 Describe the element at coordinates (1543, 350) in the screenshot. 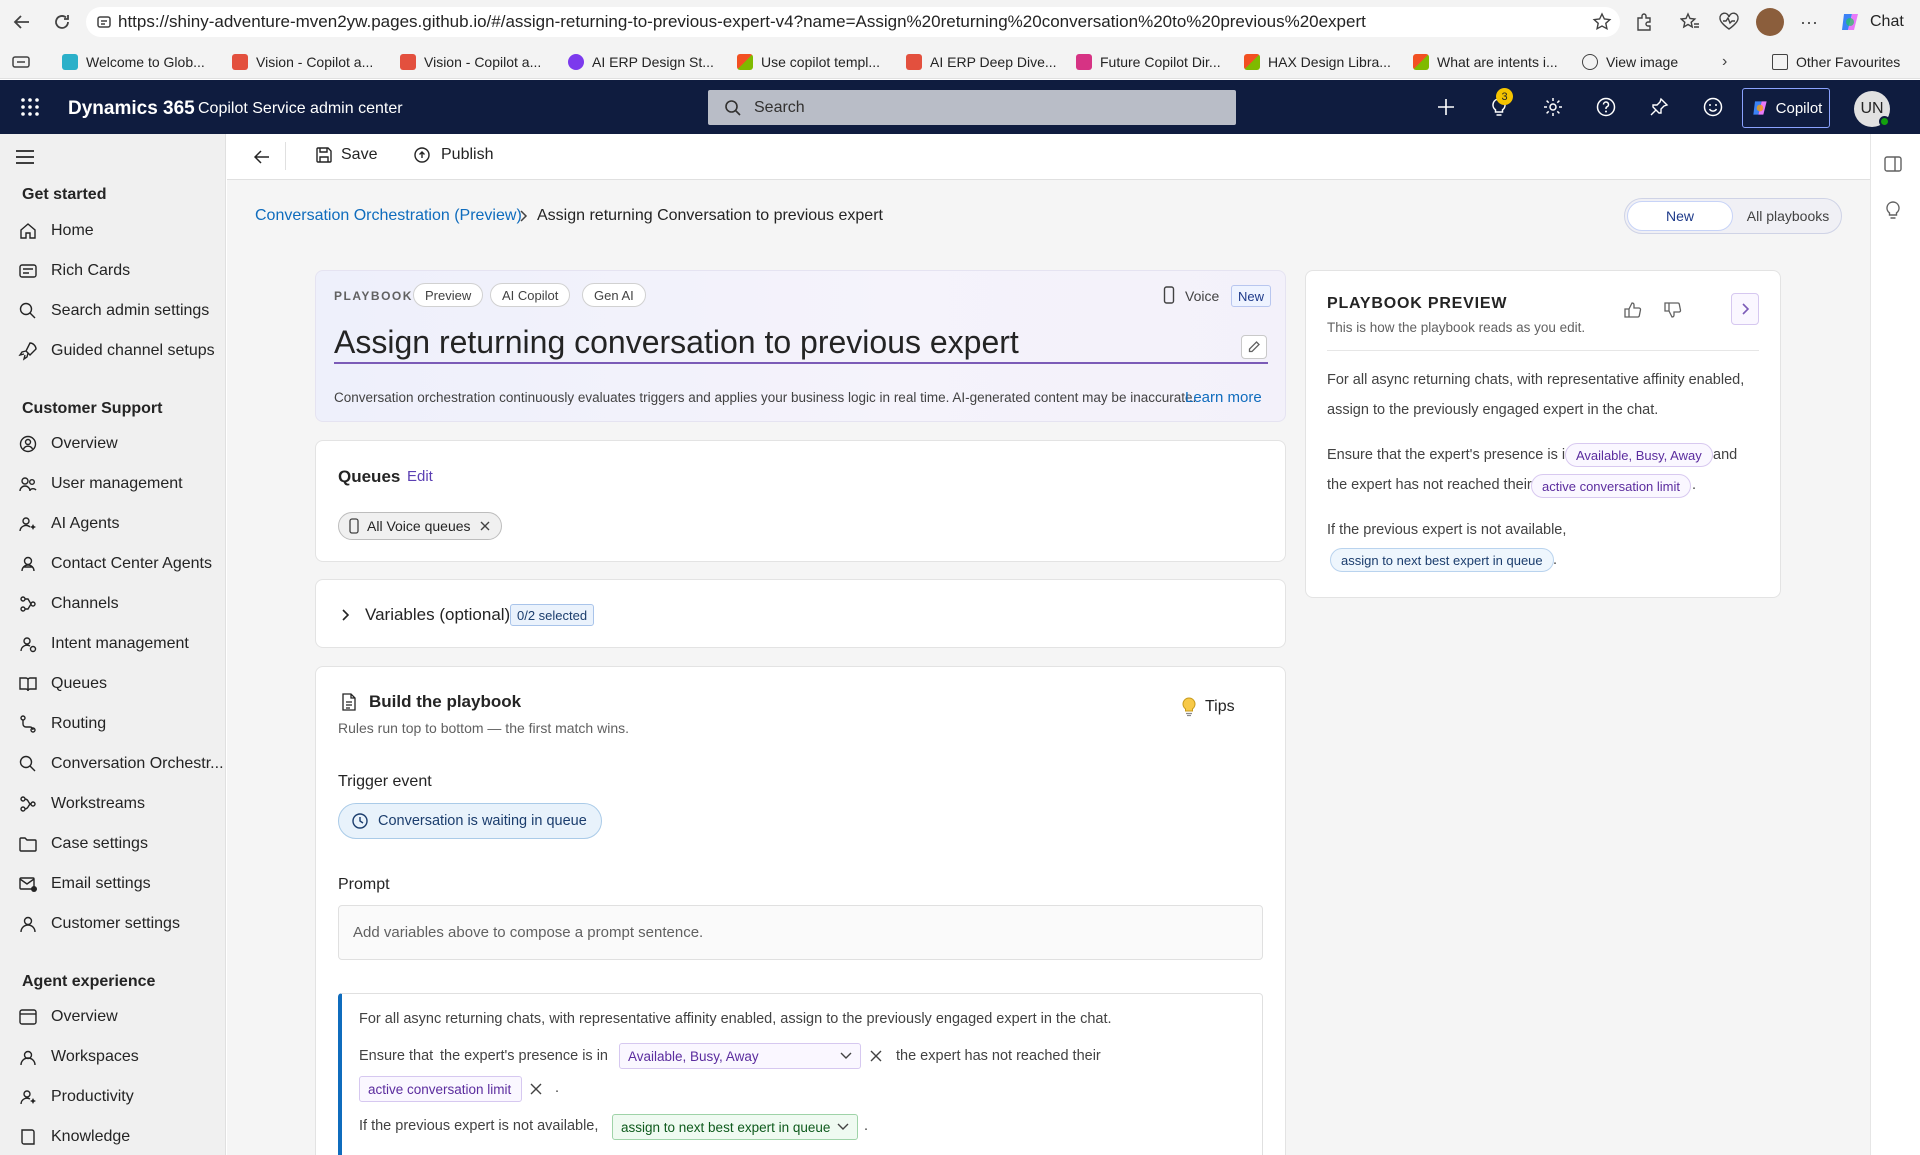

I see `preview-divider` at that location.